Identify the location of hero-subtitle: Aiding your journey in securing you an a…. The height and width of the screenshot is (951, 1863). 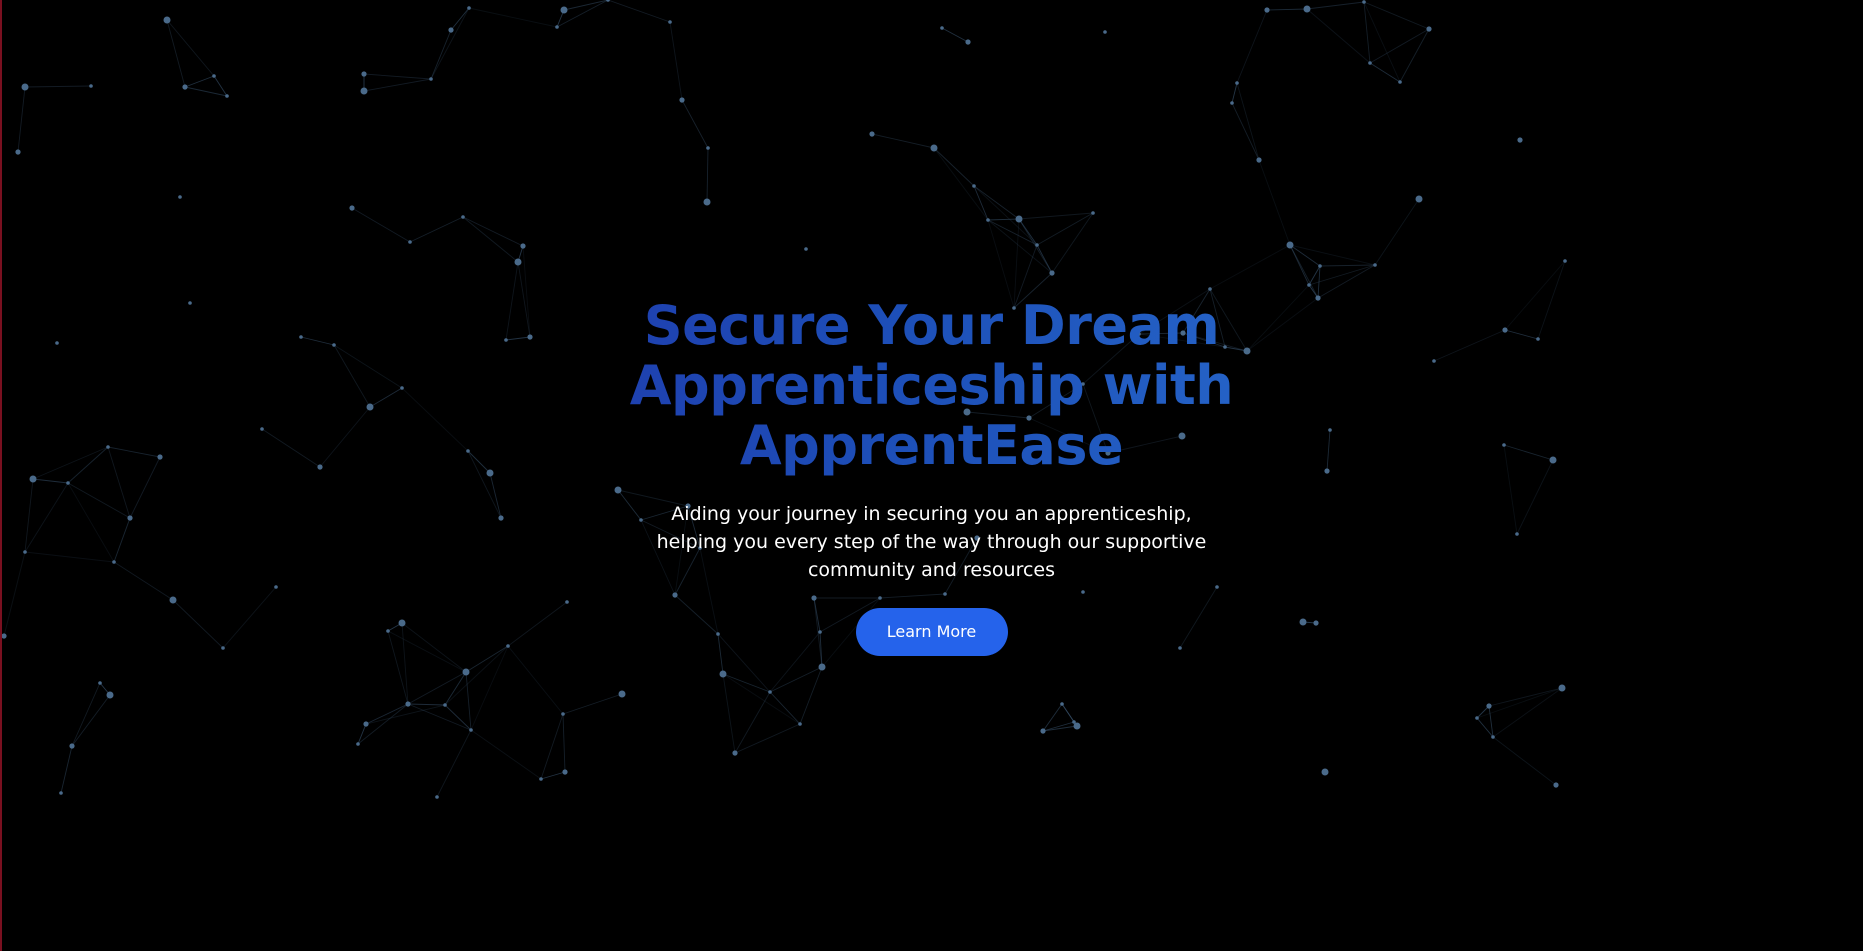
(931, 542).